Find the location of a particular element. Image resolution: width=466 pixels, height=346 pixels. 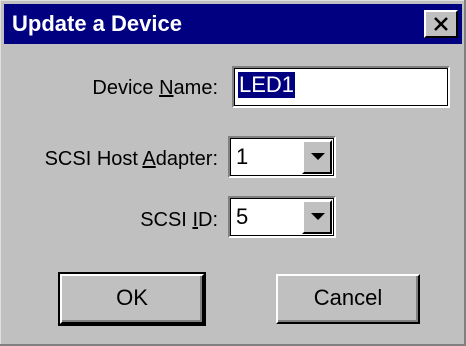

scsi-id-value: 5 is located at coordinates (242, 216).